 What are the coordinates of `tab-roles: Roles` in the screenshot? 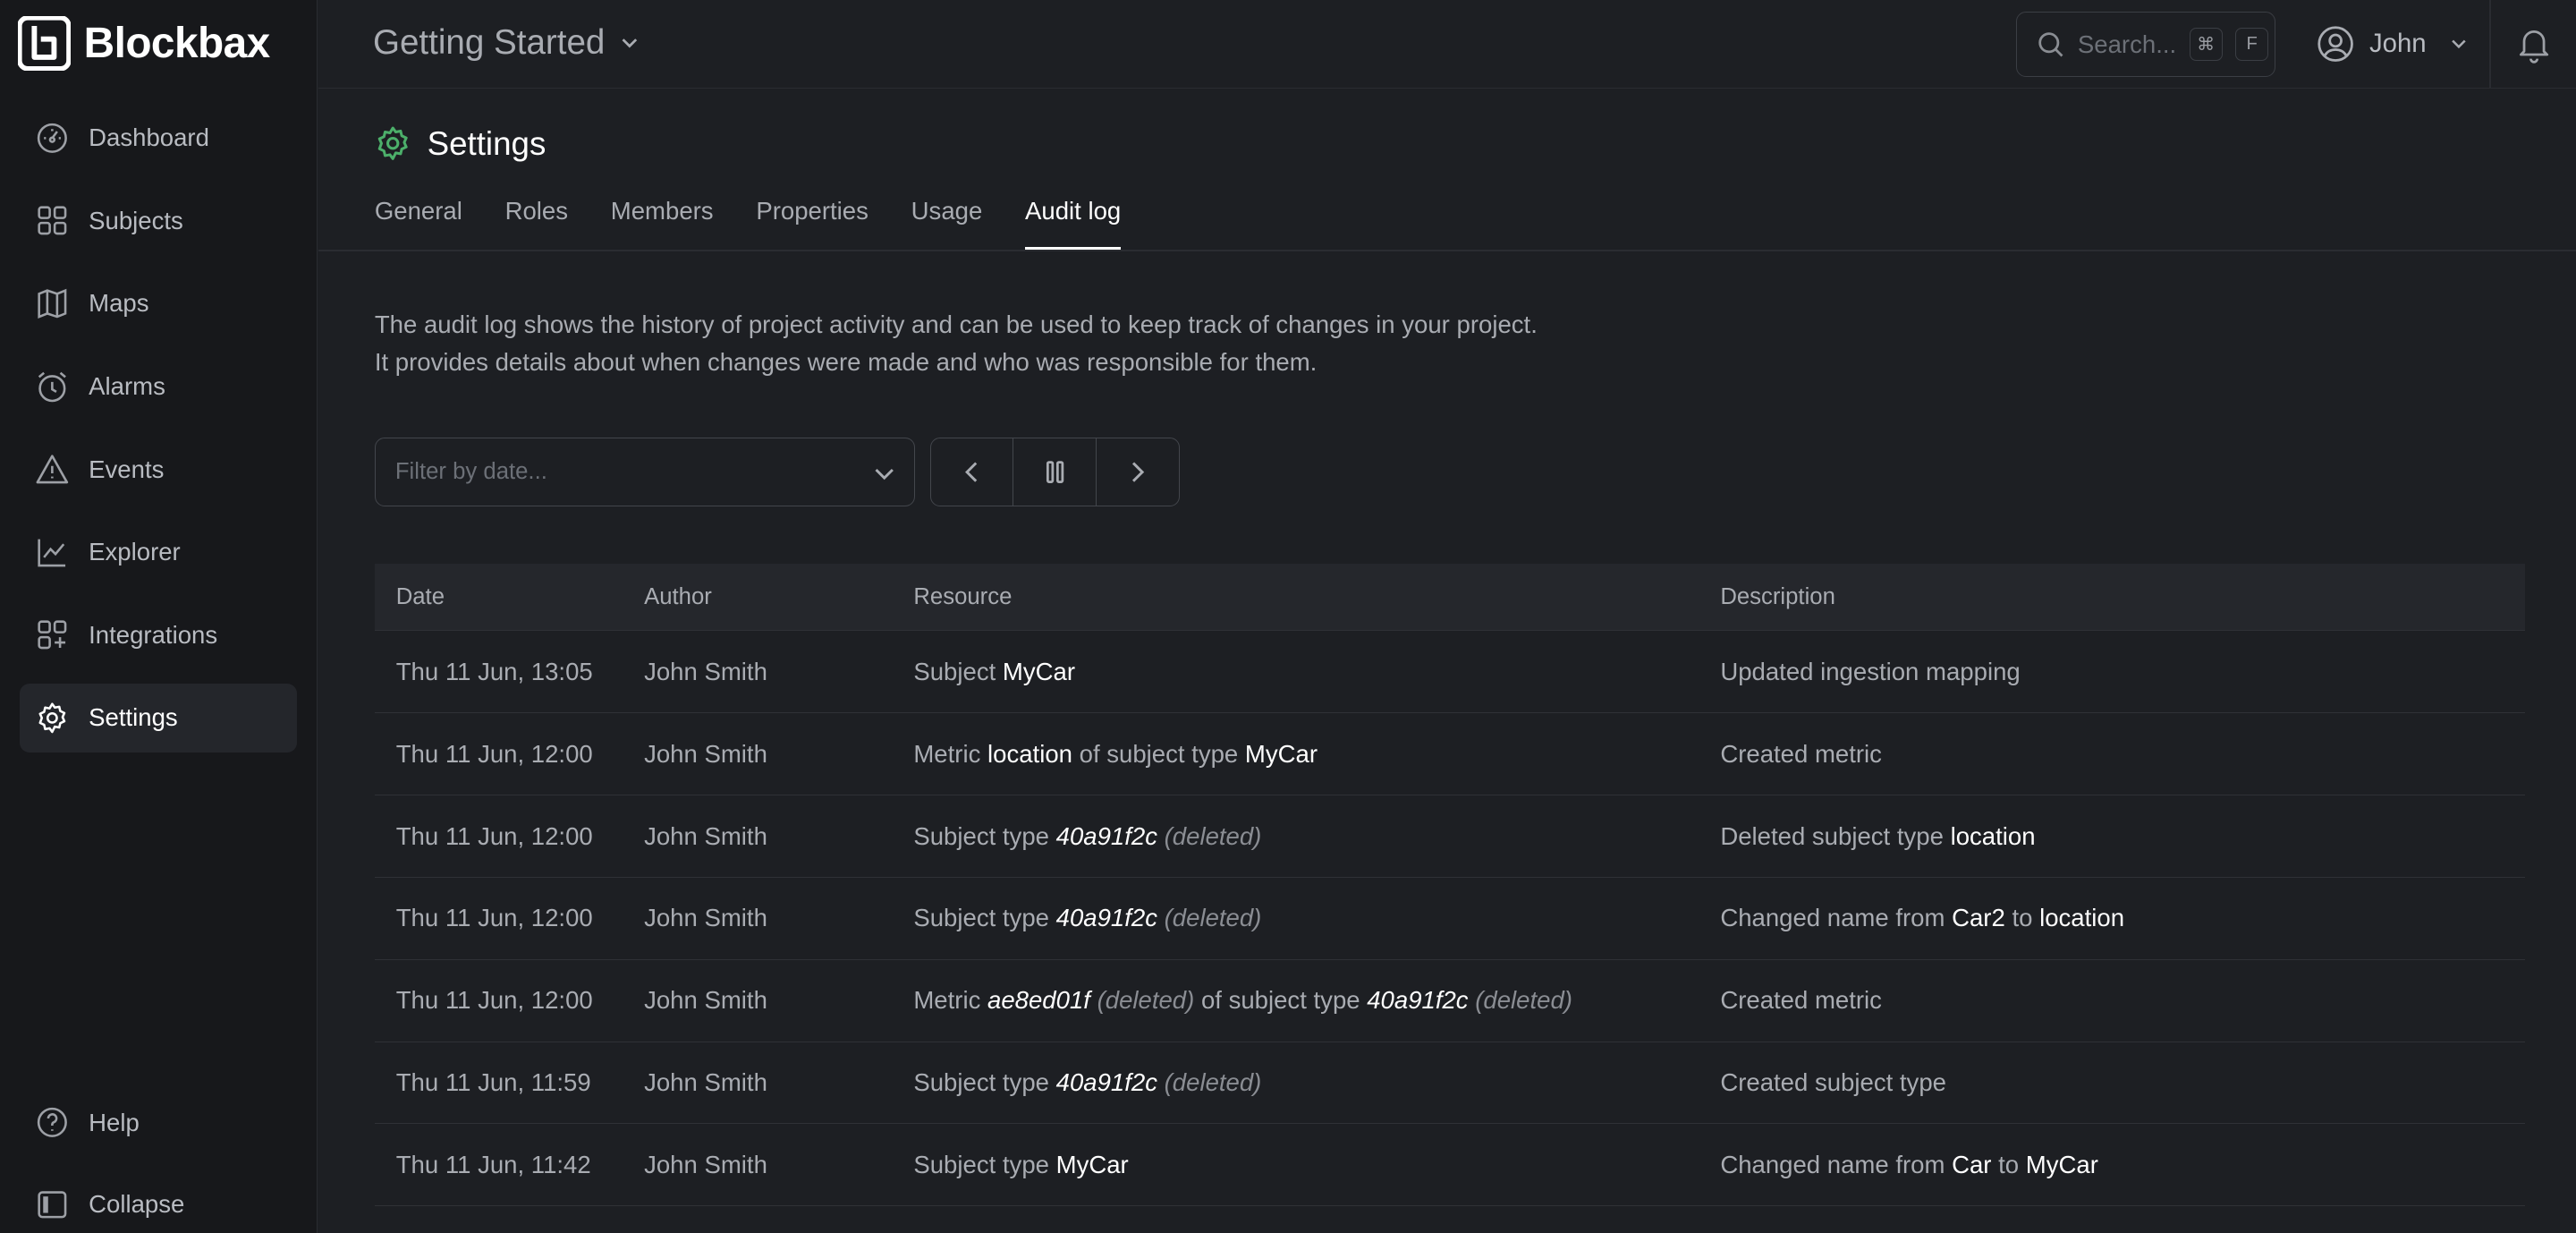 It's located at (536, 223).